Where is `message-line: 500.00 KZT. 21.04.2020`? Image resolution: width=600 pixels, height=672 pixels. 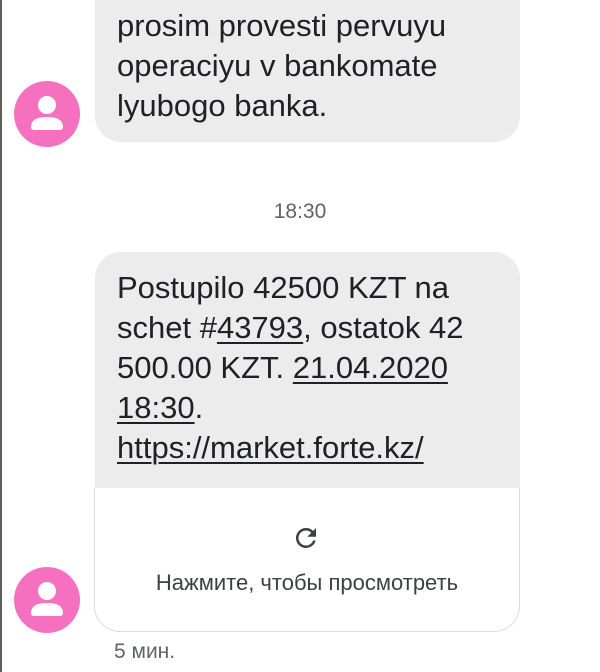 message-line: 500.00 KZT. 21.04.2020 is located at coordinates (307, 368).